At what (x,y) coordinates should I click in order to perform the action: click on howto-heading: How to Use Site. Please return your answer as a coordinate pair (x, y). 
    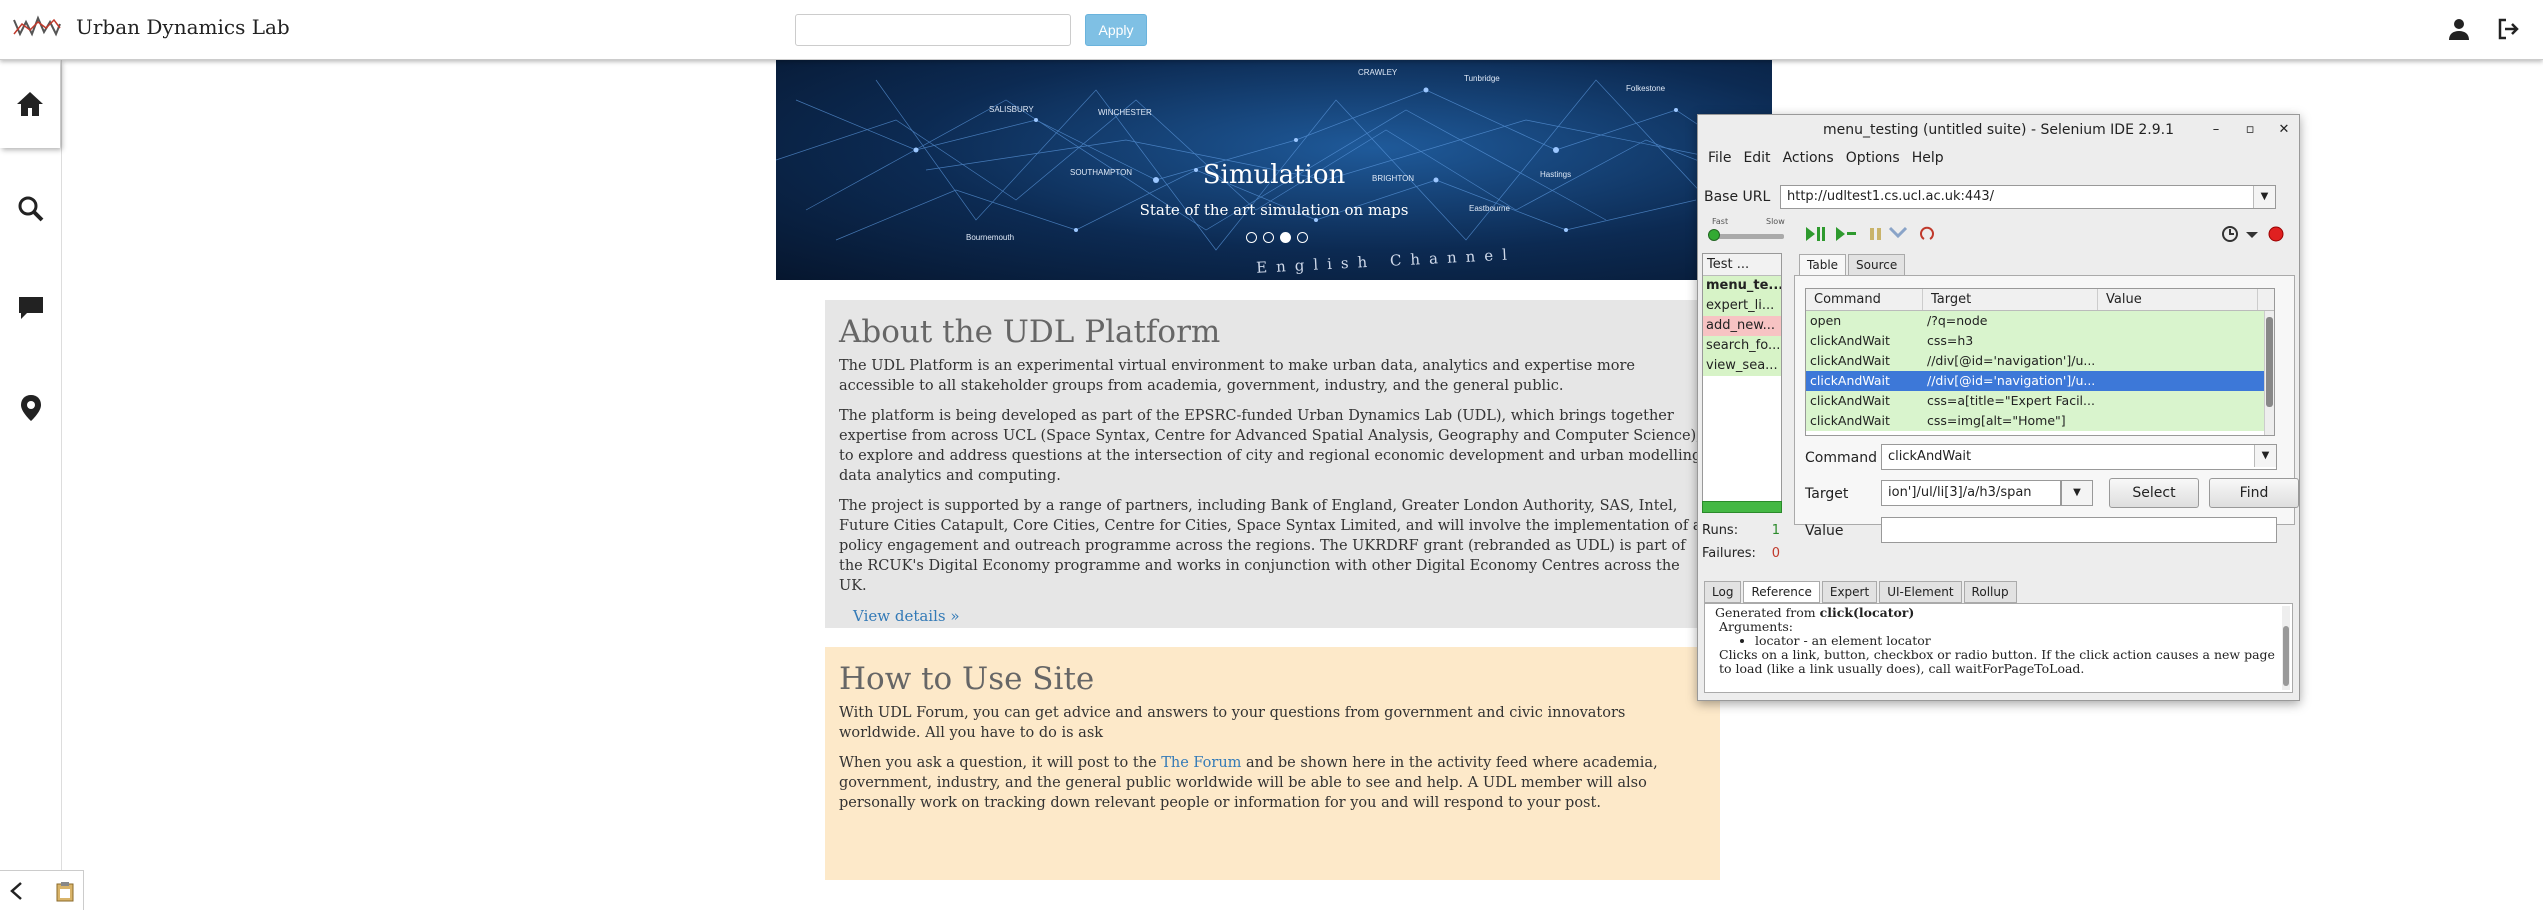
    Looking at the image, I should click on (967, 679).